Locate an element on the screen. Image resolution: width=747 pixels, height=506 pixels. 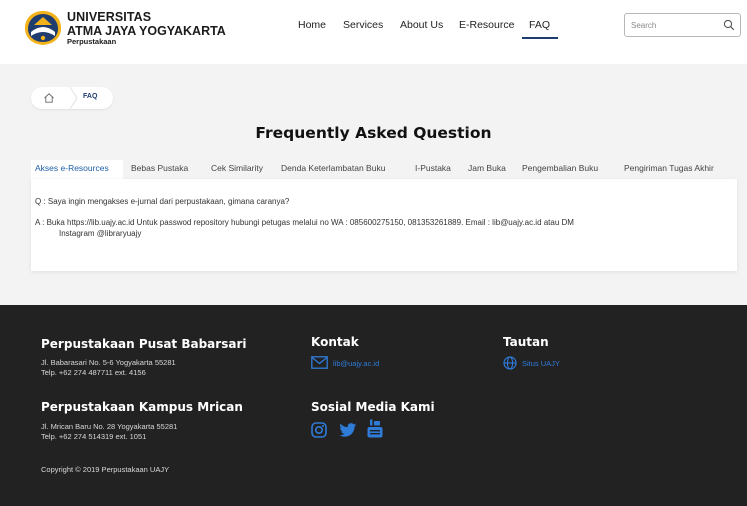
tab-pengembalian-buku: Pengembalian Buku is located at coordinates (560, 168).